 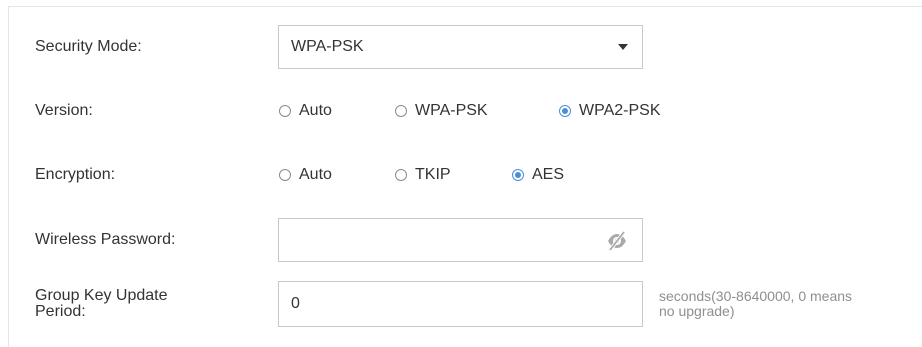 What do you see at coordinates (315, 110) in the screenshot?
I see `version-option-label: Auto` at bounding box center [315, 110].